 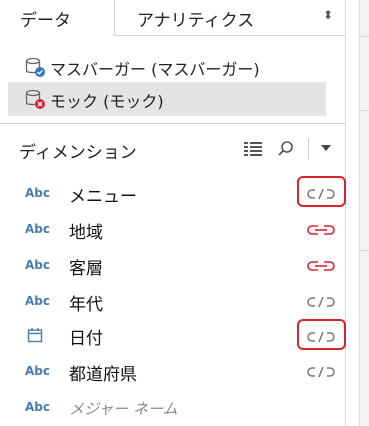 What do you see at coordinates (172, 266) in the screenshot?
I see `field-row: Abc 客層` at bounding box center [172, 266].